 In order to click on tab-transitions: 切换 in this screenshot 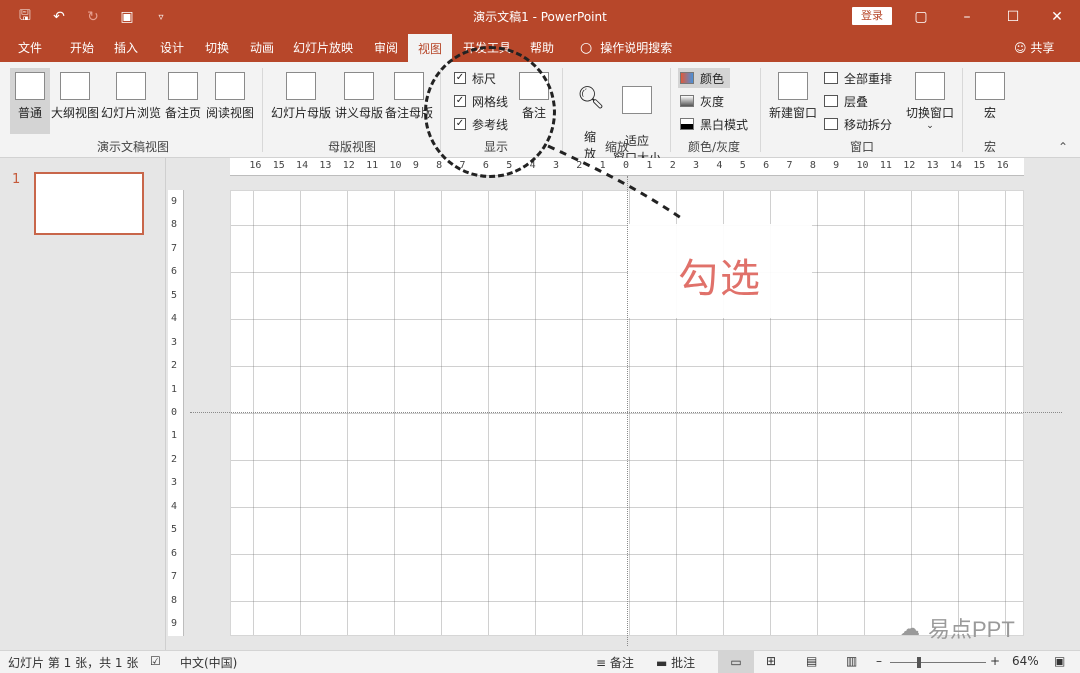, I will do `click(217, 48)`.